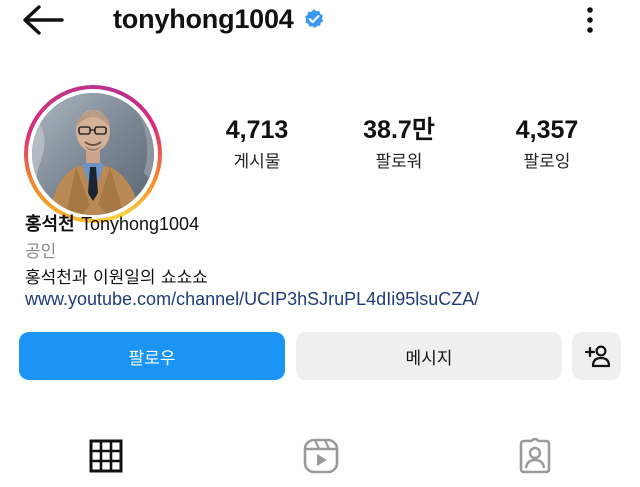 This screenshot has width=640, height=487. I want to click on followers-label: 팔로워, so click(399, 162).